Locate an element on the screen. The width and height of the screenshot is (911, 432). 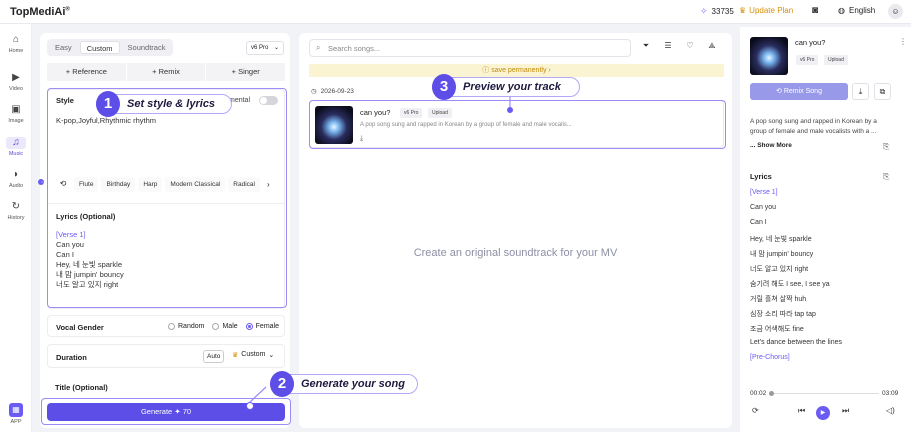
lyric-line: 내 맘 jumpin' bouncy is located at coordinates (782, 254).